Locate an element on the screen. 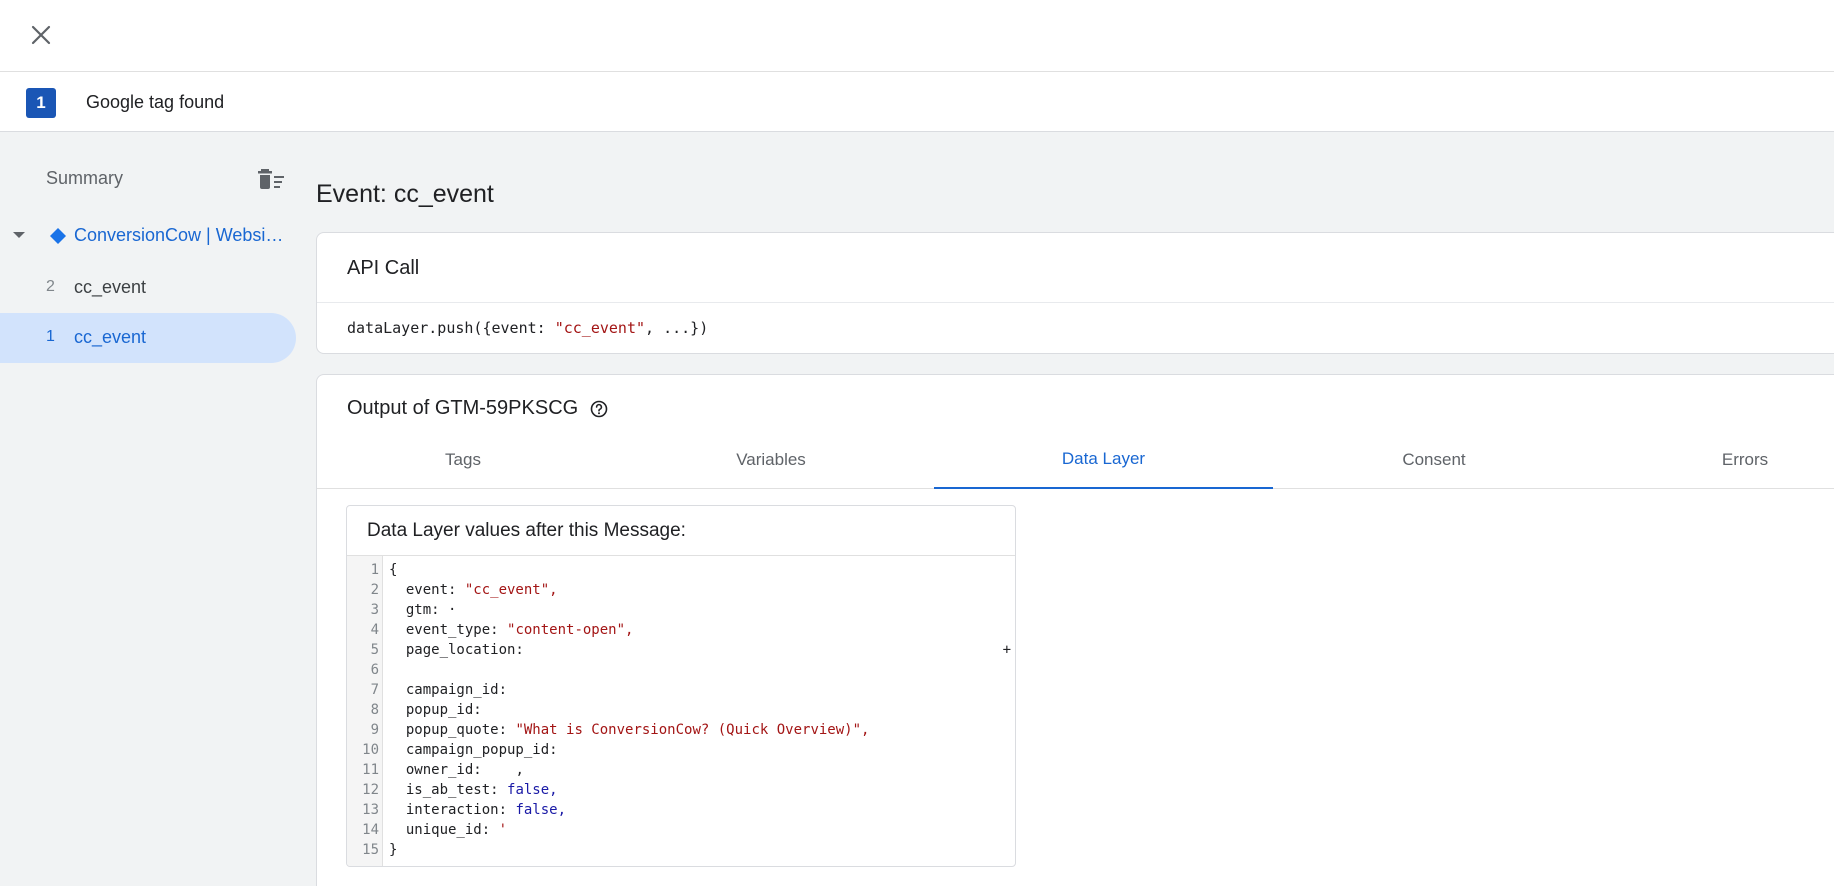 This screenshot has height=886, width=1834. code-line: 8 popup_id: is located at coordinates (681, 710).